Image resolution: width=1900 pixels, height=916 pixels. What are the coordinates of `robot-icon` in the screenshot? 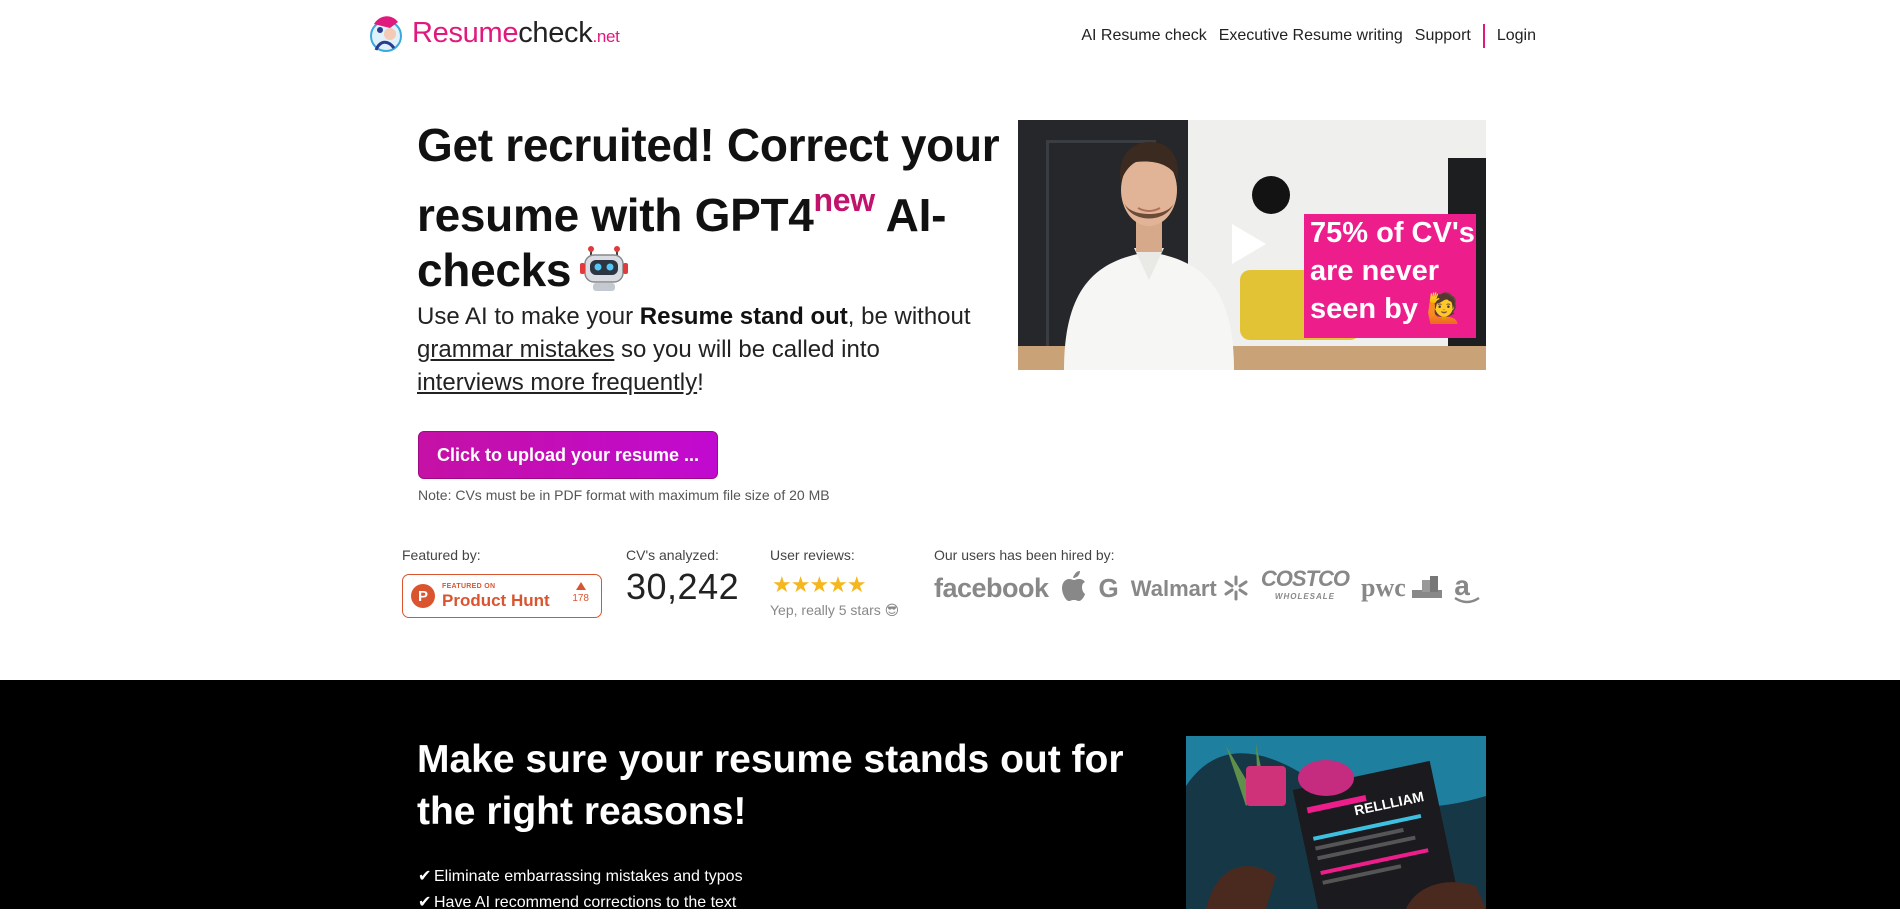 It's located at (604, 269).